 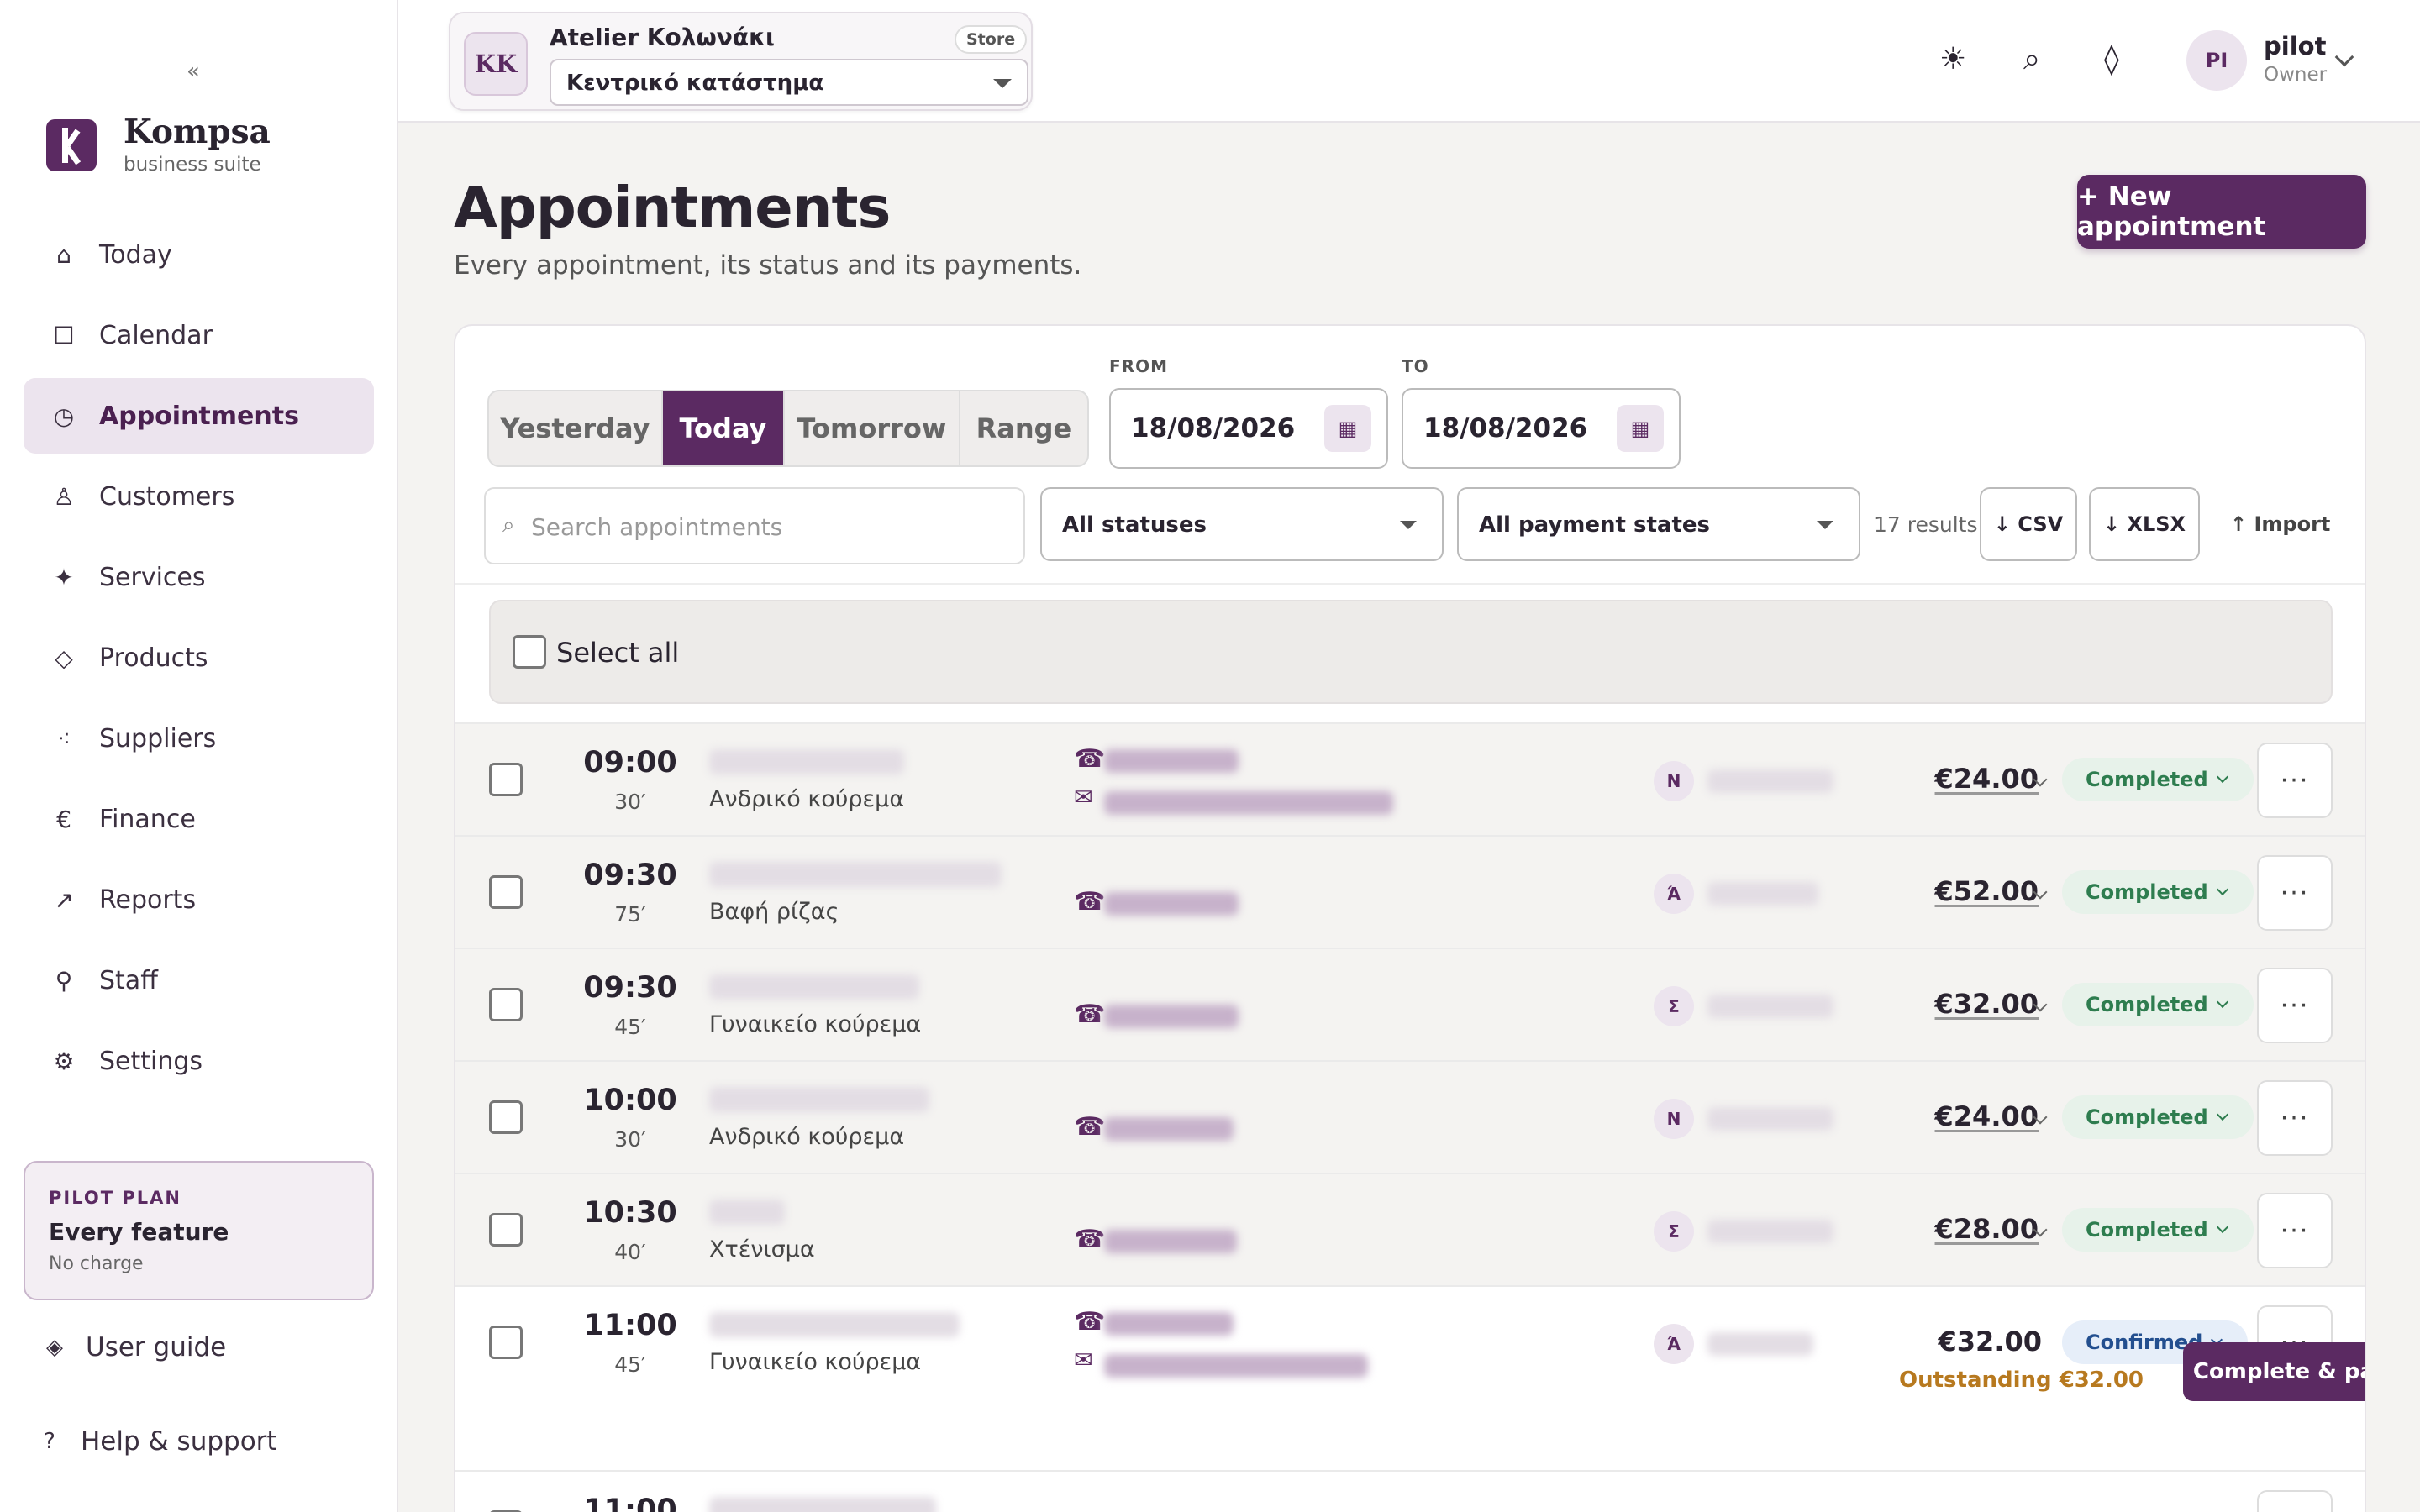 I want to click on guide-icon: ◈, so click(x=54, y=1347).